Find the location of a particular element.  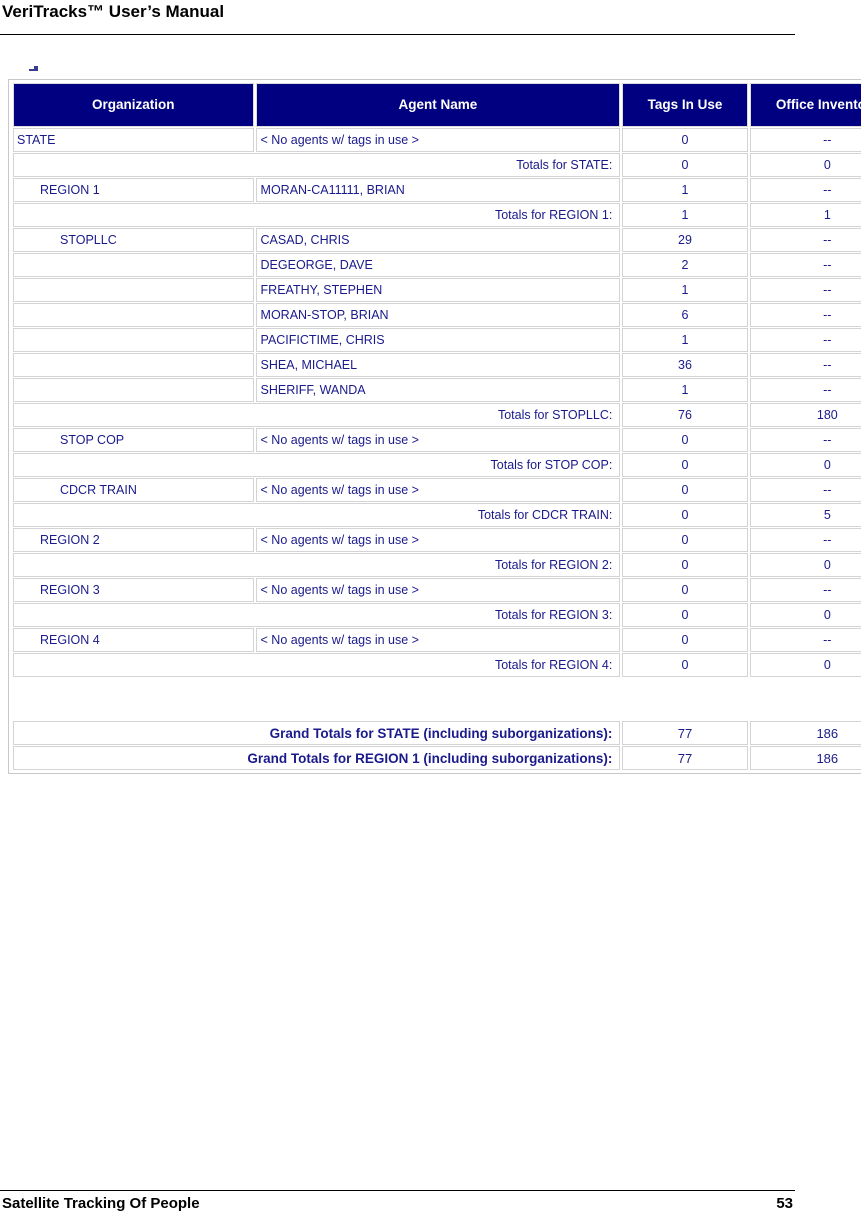

table-row: MORAN-STOP, BRIAN 6 -- is located at coordinates (437, 315).